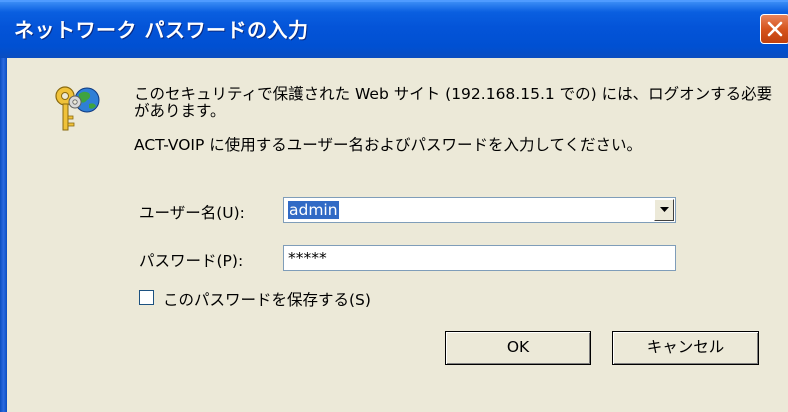  I want to click on cancel-button: キャンセル, so click(685, 348).